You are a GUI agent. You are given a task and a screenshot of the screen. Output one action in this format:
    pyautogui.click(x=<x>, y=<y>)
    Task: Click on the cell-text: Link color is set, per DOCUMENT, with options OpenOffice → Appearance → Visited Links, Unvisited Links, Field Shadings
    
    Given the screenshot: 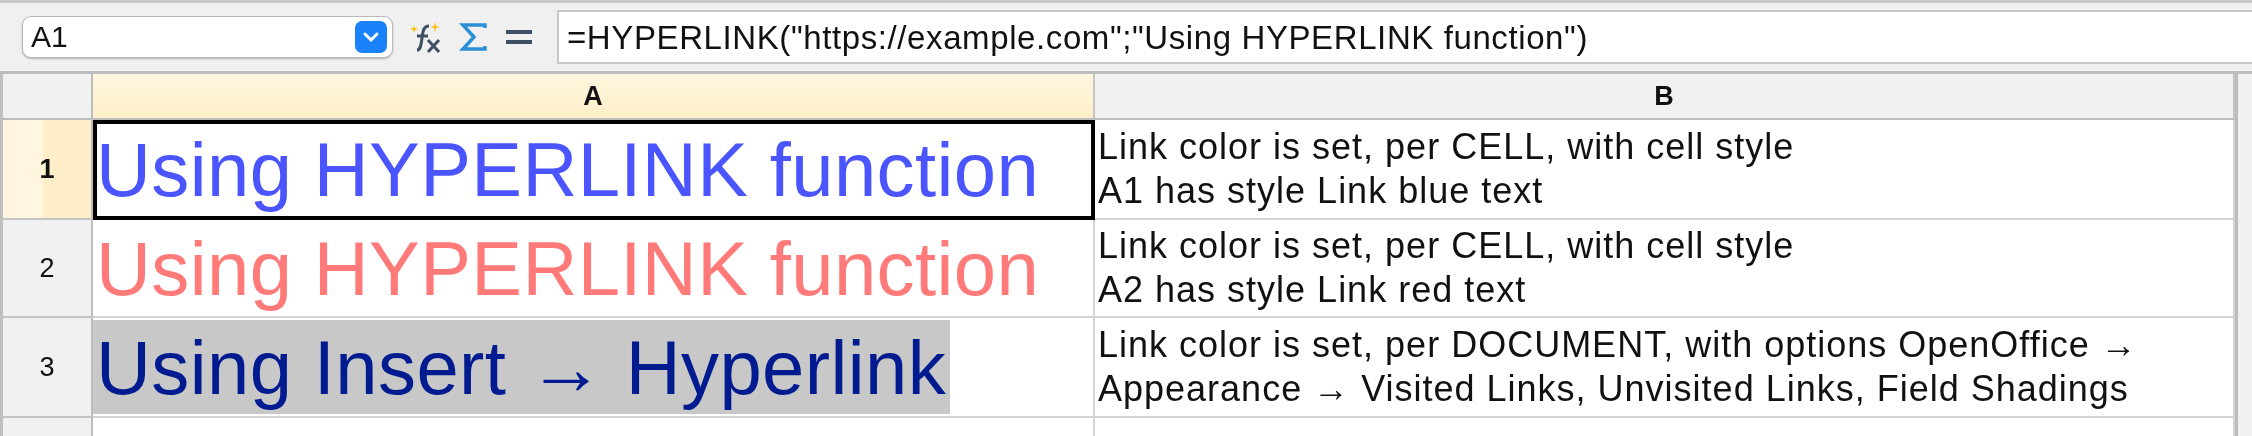 What is the action you would take?
    pyautogui.click(x=1617, y=367)
    